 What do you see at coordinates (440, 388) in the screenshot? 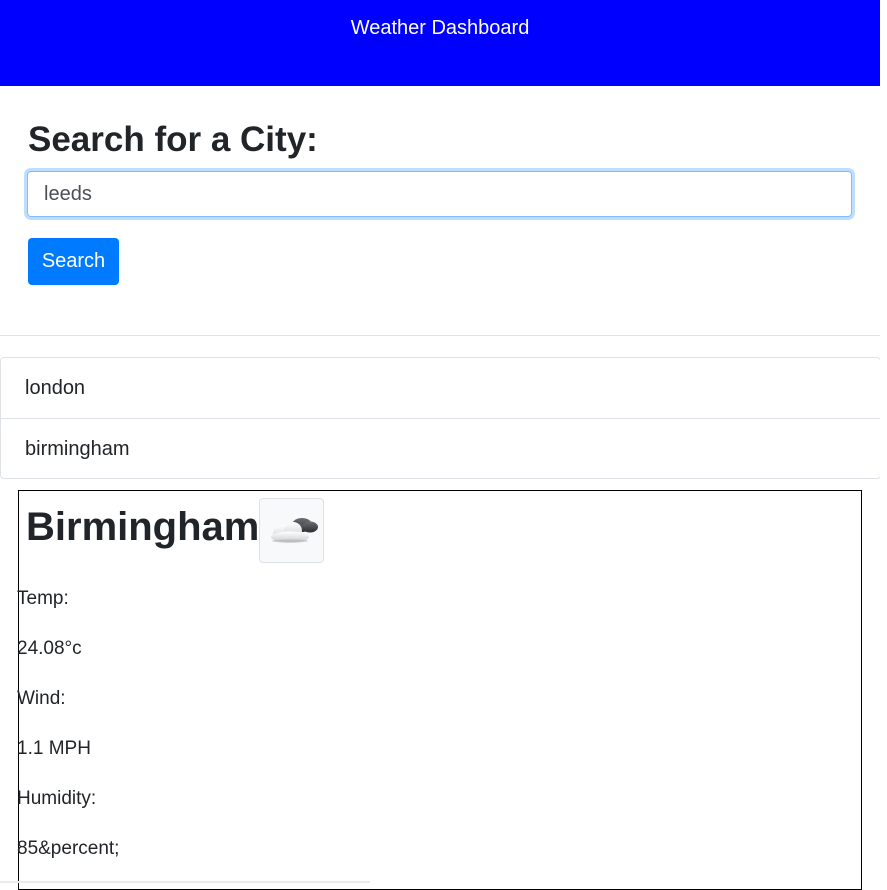
I see `history-item-london: london` at bounding box center [440, 388].